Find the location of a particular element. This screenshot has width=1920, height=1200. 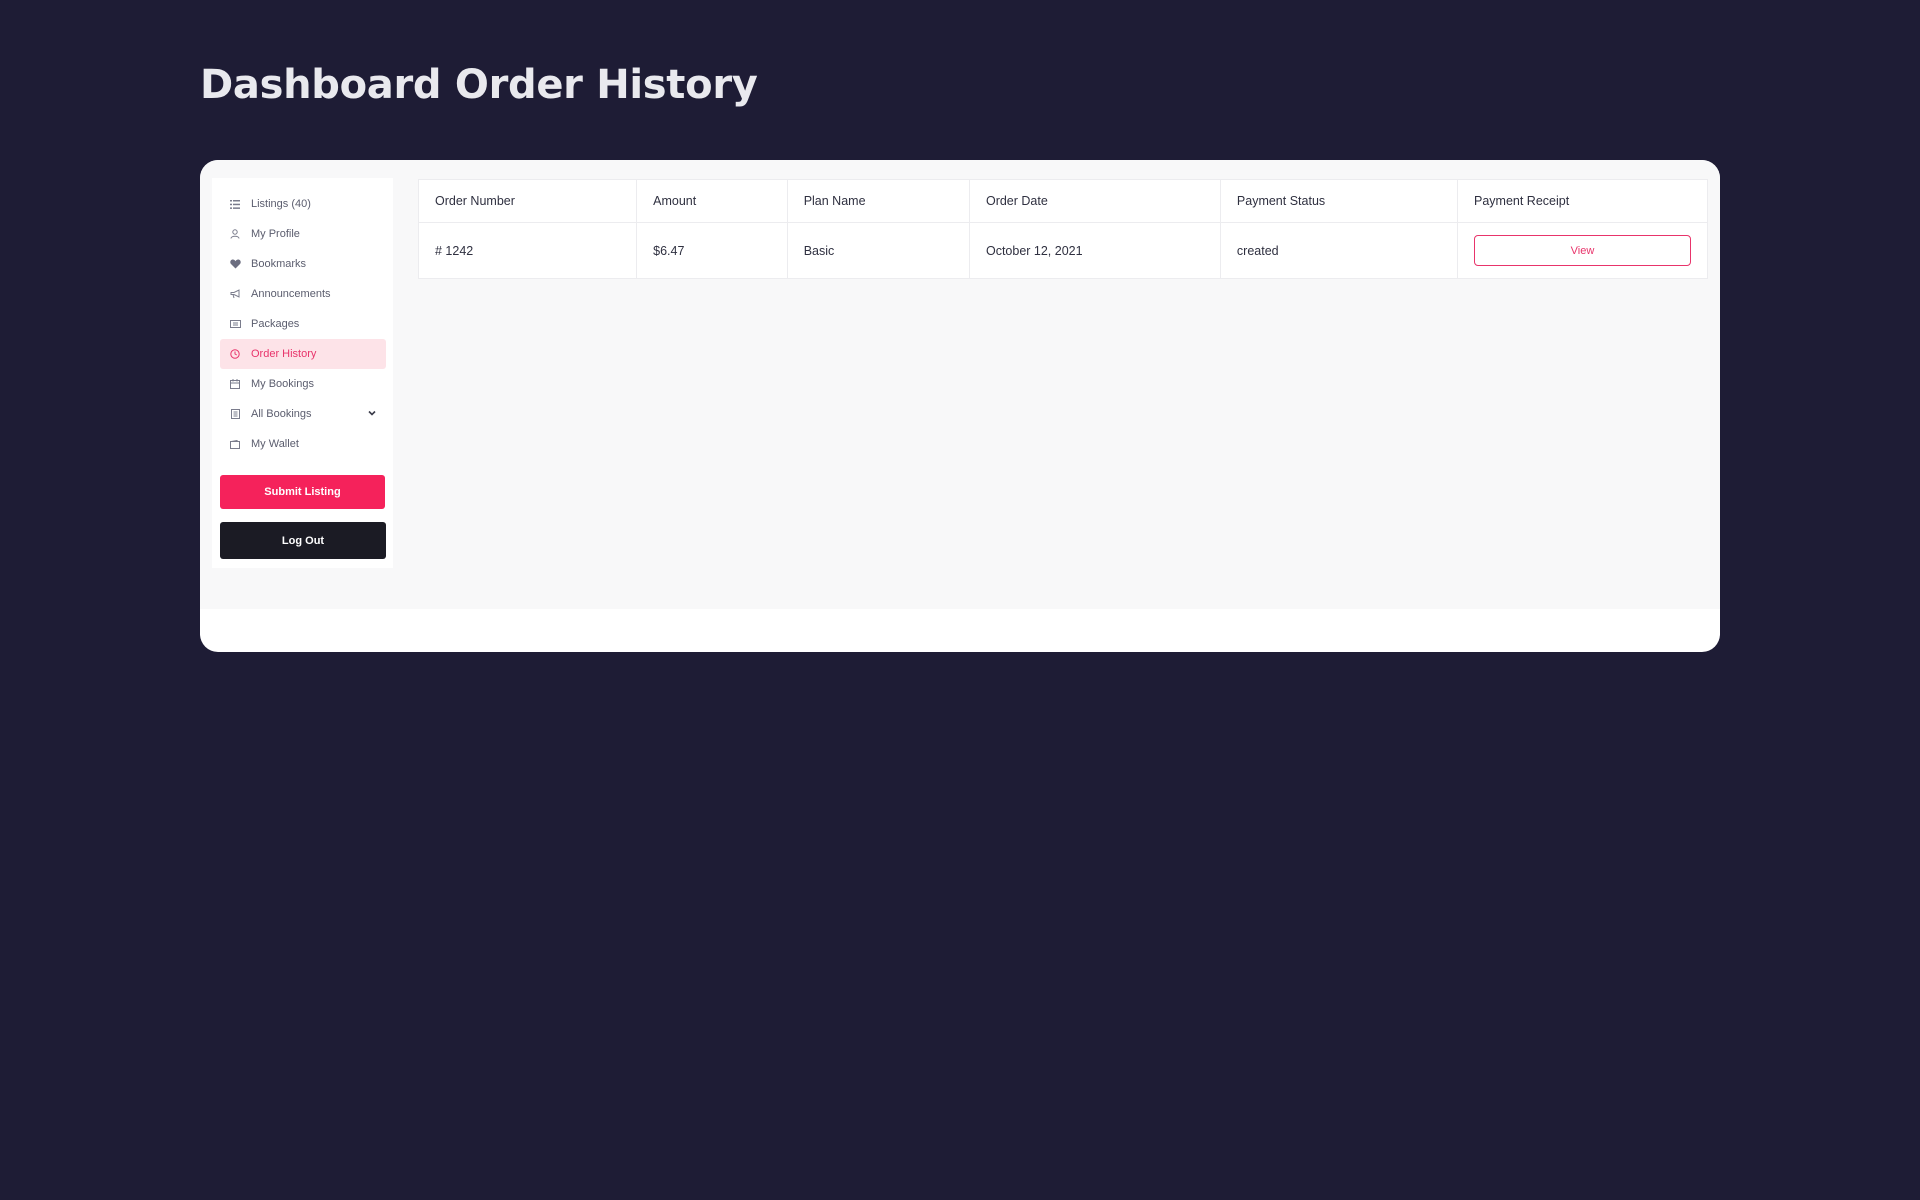

sidebar-item-listings: Listings (40) is located at coordinates (303, 204).